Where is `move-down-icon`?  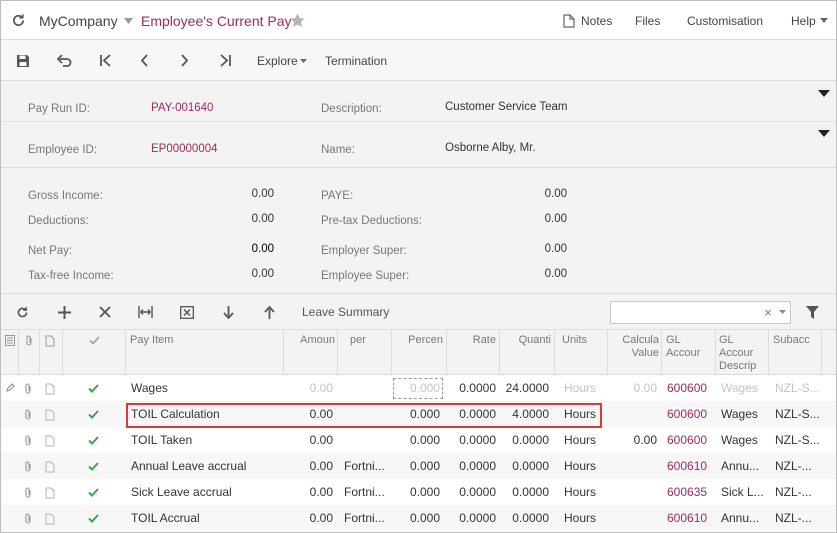 move-down-icon is located at coordinates (228, 312).